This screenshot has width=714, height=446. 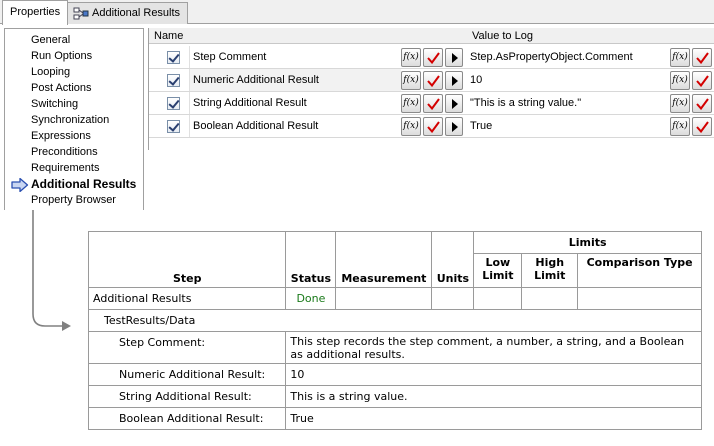 What do you see at coordinates (550, 298) in the screenshot?
I see `report-high-limit-cell` at bounding box center [550, 298].